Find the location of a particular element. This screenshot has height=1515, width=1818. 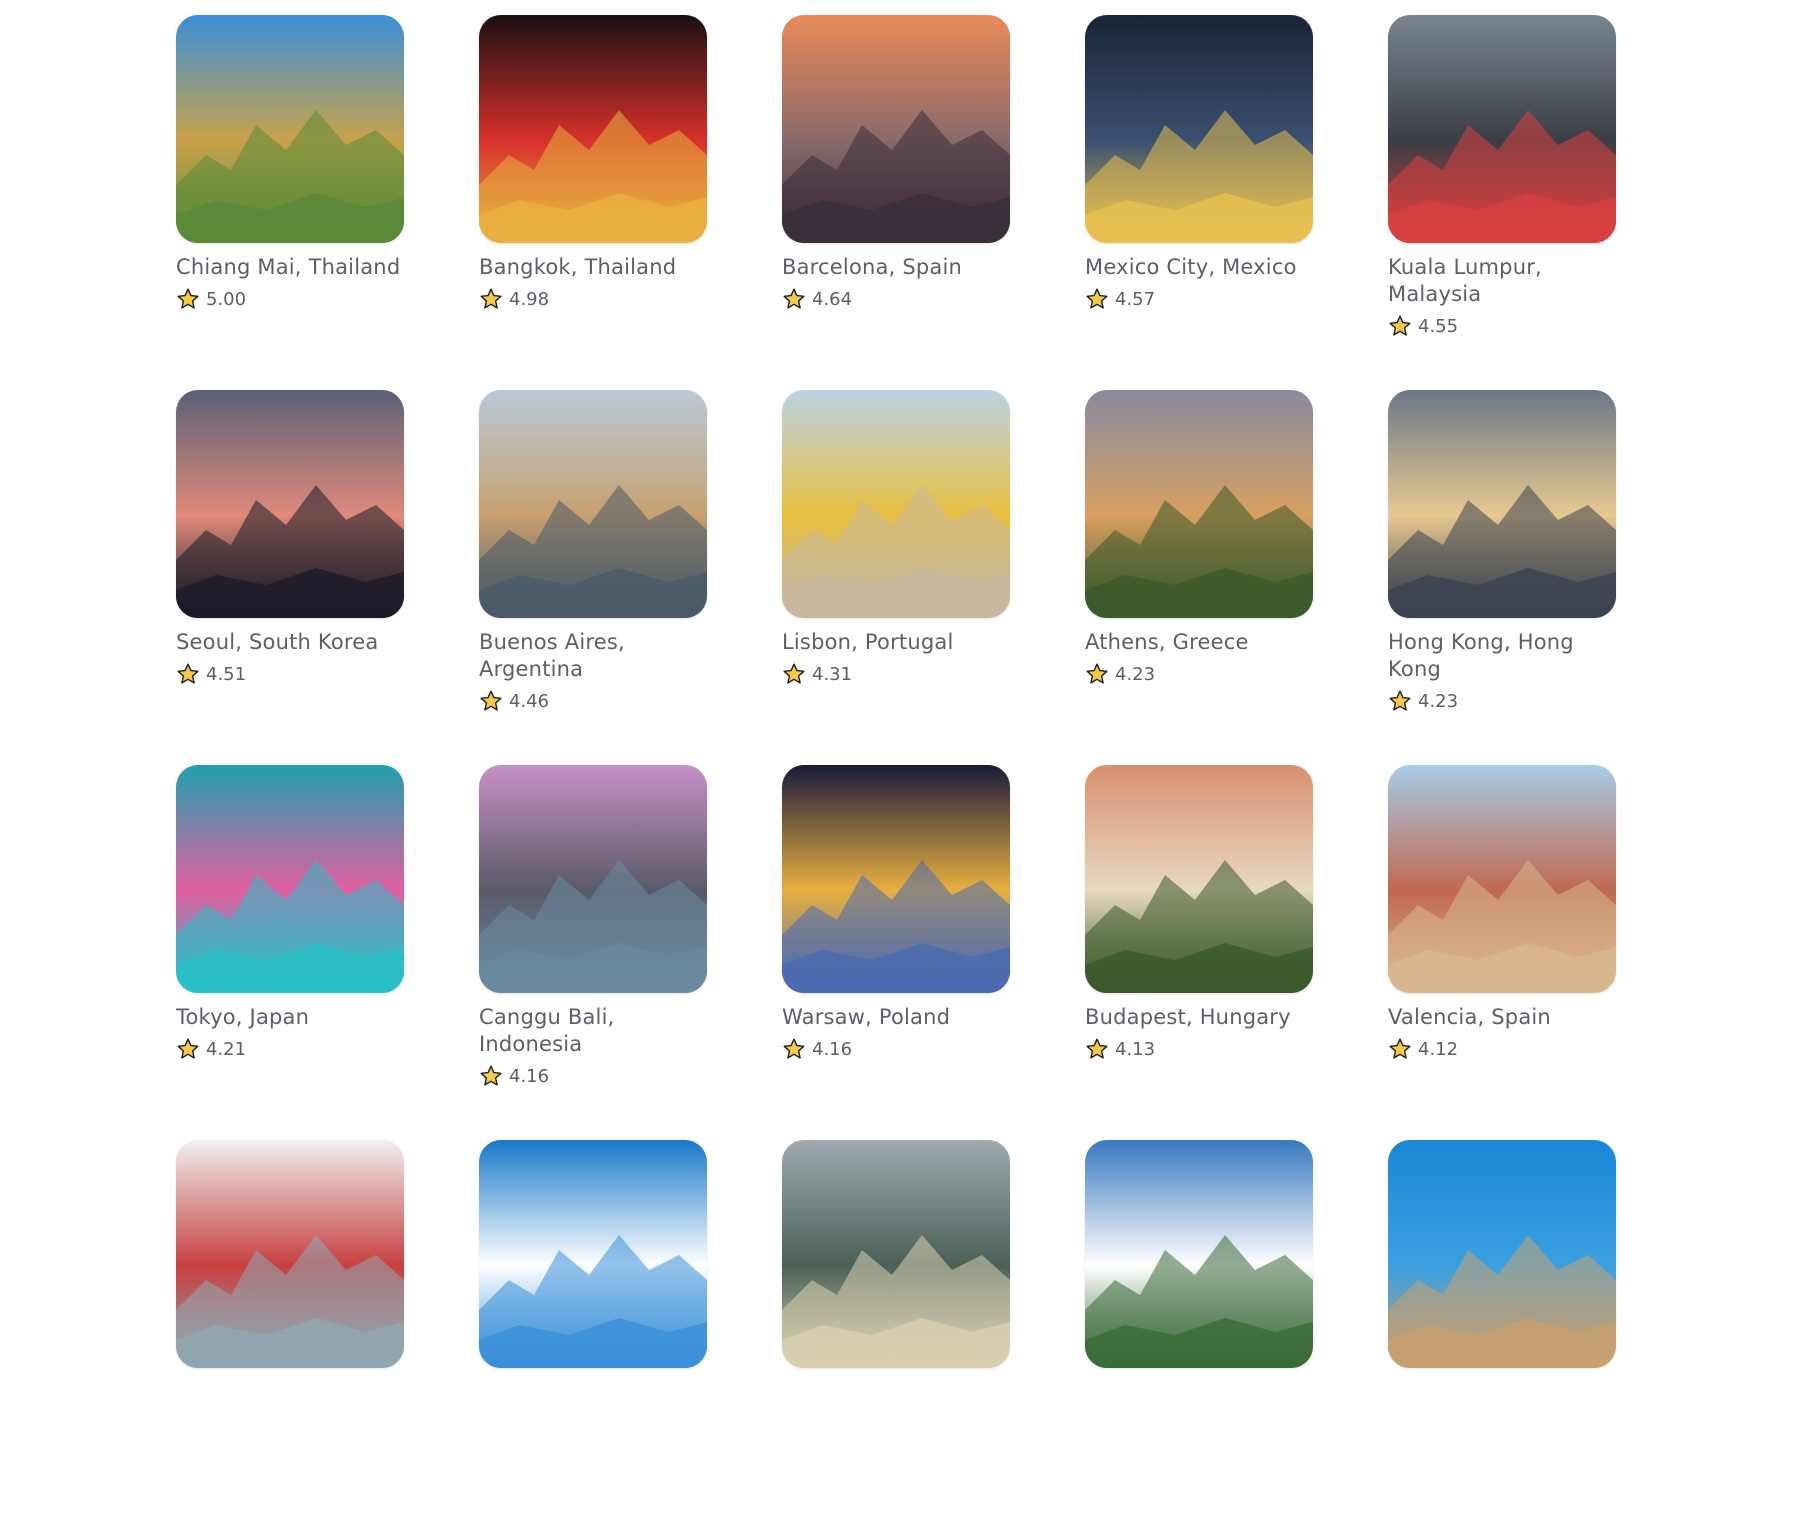

city-name: Kuala Lumpur, Malaysia is located at coordinates (1502, 281).